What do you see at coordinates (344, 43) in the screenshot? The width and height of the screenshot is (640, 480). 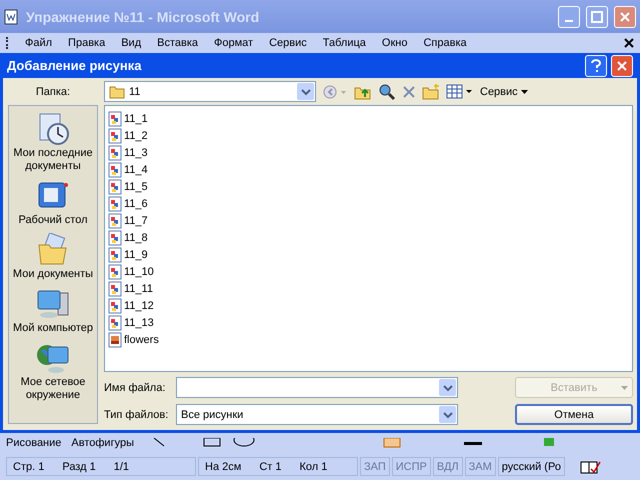 I see `menu-item: Таблица` at bounding box center [344, 43].